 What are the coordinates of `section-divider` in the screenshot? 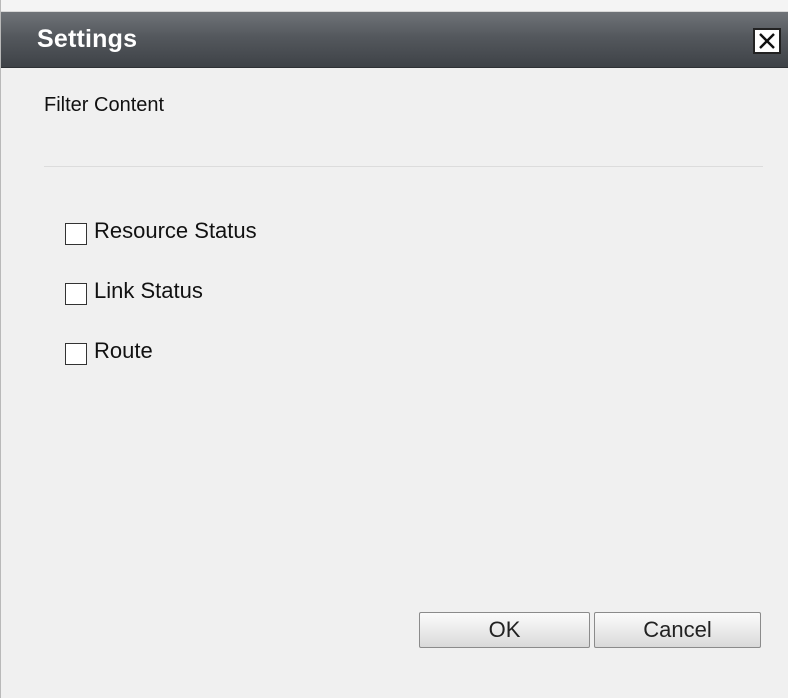 It's located at (403, 166).